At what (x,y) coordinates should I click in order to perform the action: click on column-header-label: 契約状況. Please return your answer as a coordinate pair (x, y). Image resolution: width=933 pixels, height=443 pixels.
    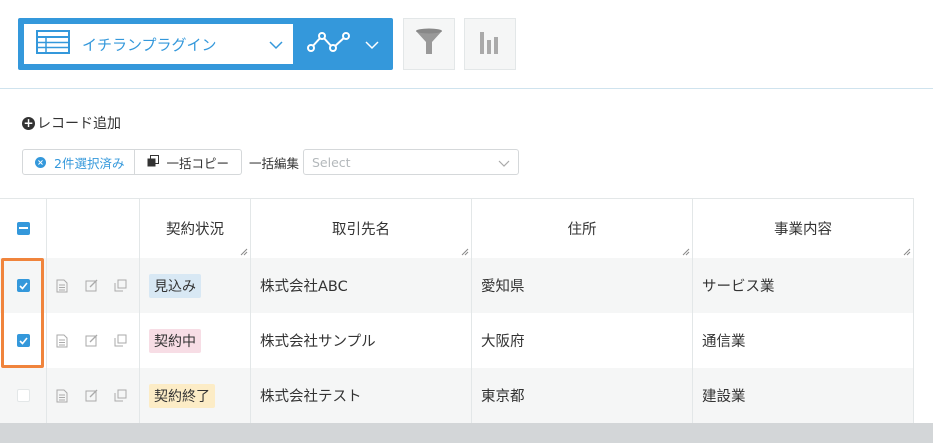
    Looking at the image, I should click on (195, 230).